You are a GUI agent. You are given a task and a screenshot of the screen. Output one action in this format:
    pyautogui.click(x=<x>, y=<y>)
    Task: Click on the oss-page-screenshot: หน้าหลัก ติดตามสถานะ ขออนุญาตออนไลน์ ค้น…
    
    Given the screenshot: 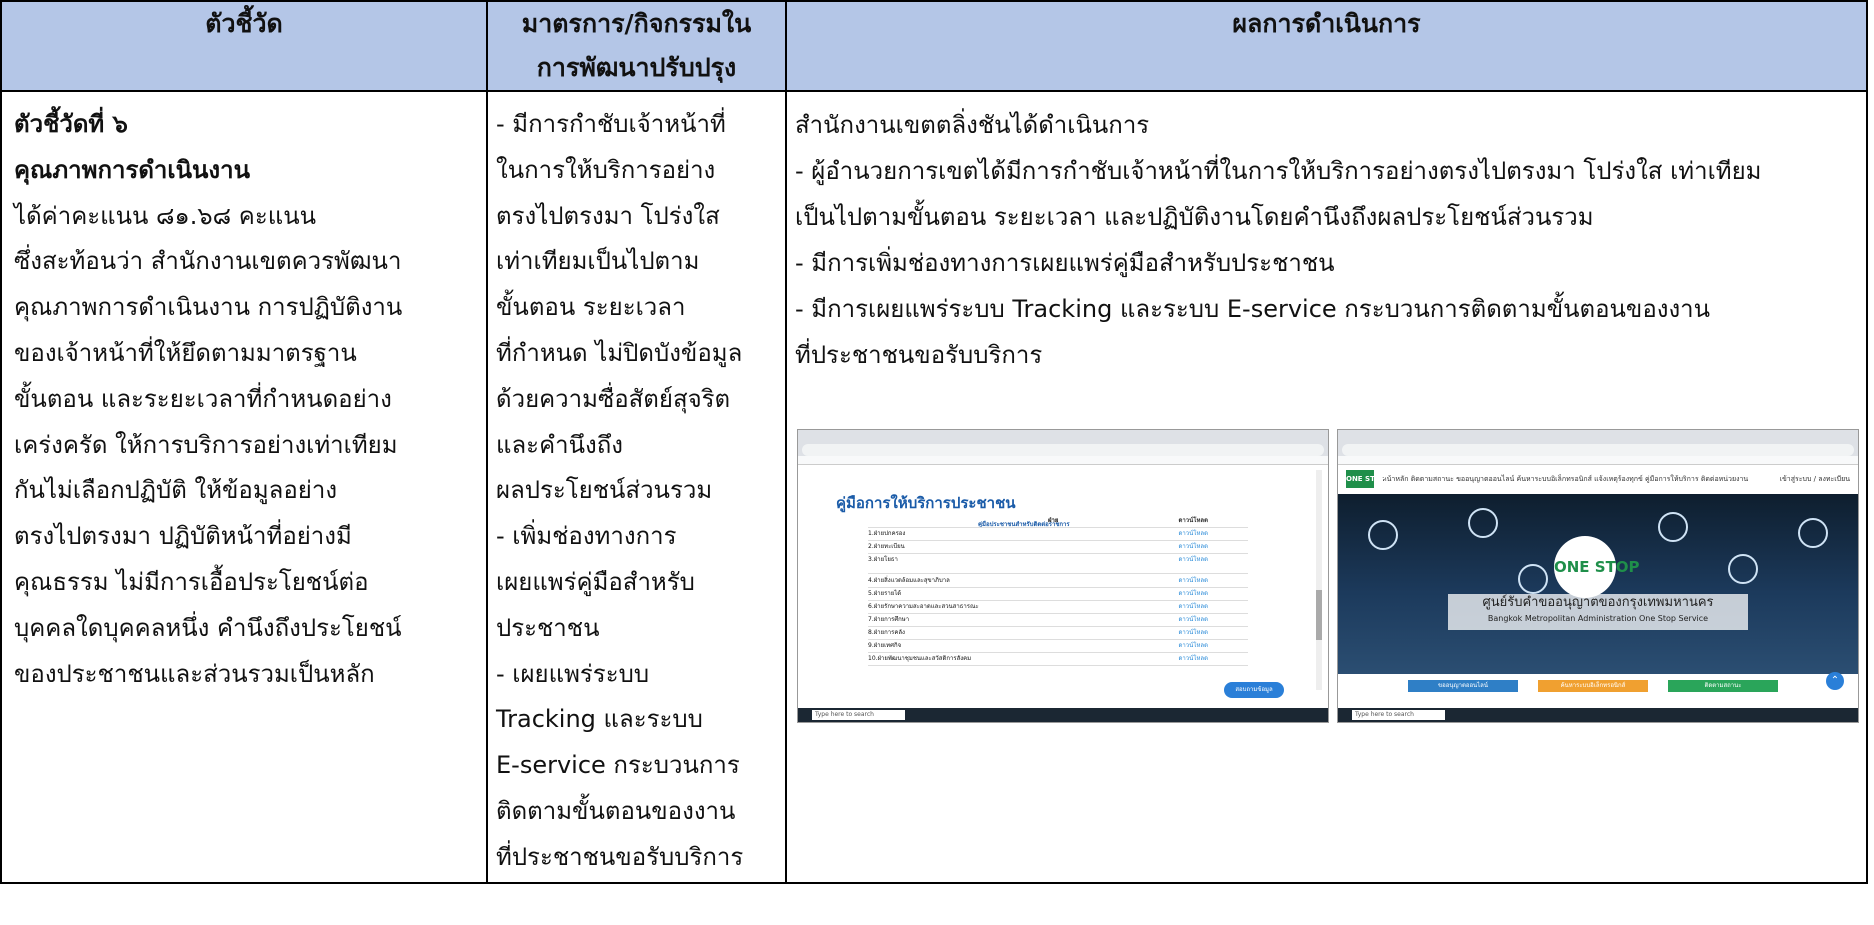 What is the action you would take?
    pyautogui.click(x=1598, y=576)
    